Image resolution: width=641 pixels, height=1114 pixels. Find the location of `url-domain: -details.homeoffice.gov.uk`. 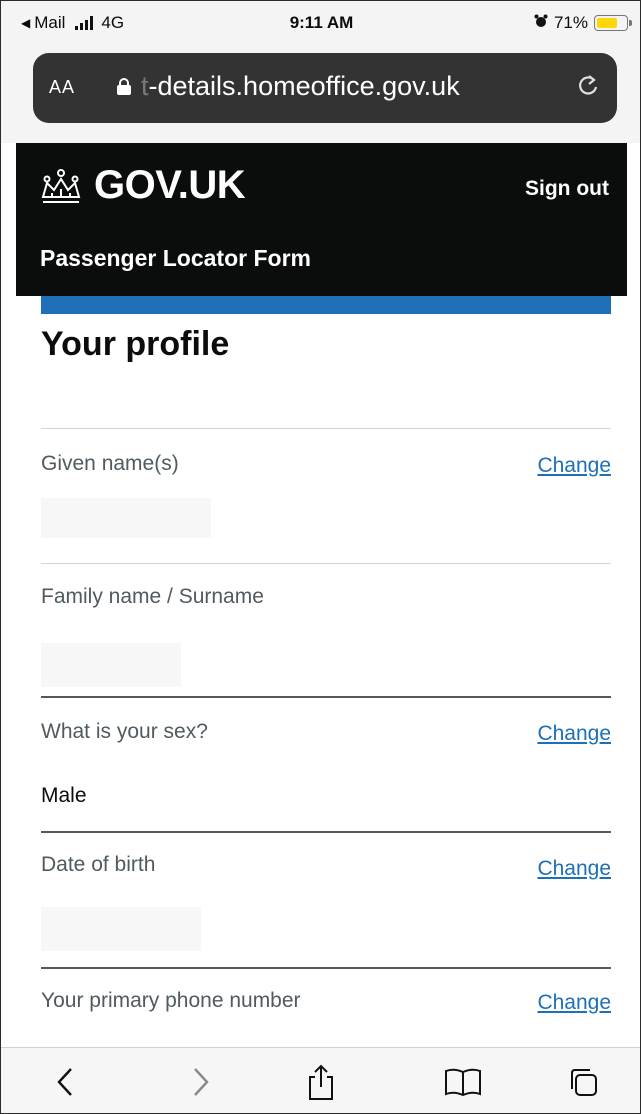

url-domain: -details.homeoffice.gov.uk is located at coordinates (304, 86).